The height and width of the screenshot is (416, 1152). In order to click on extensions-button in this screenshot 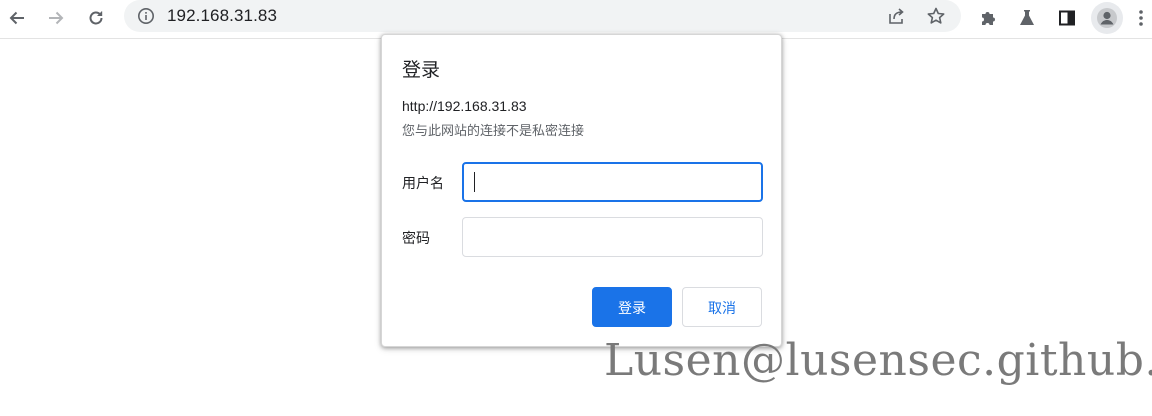, I will do `click(988, 18)`.